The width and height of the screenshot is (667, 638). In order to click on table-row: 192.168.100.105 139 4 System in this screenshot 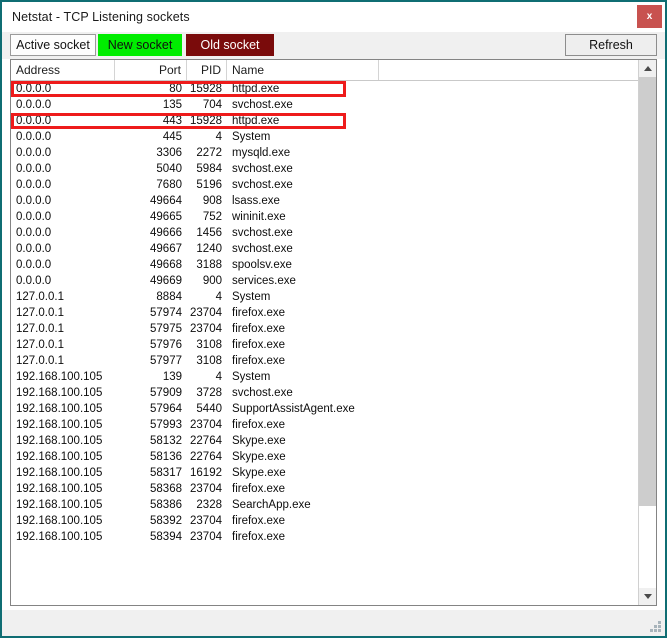, I will do `click(324, 377)`.